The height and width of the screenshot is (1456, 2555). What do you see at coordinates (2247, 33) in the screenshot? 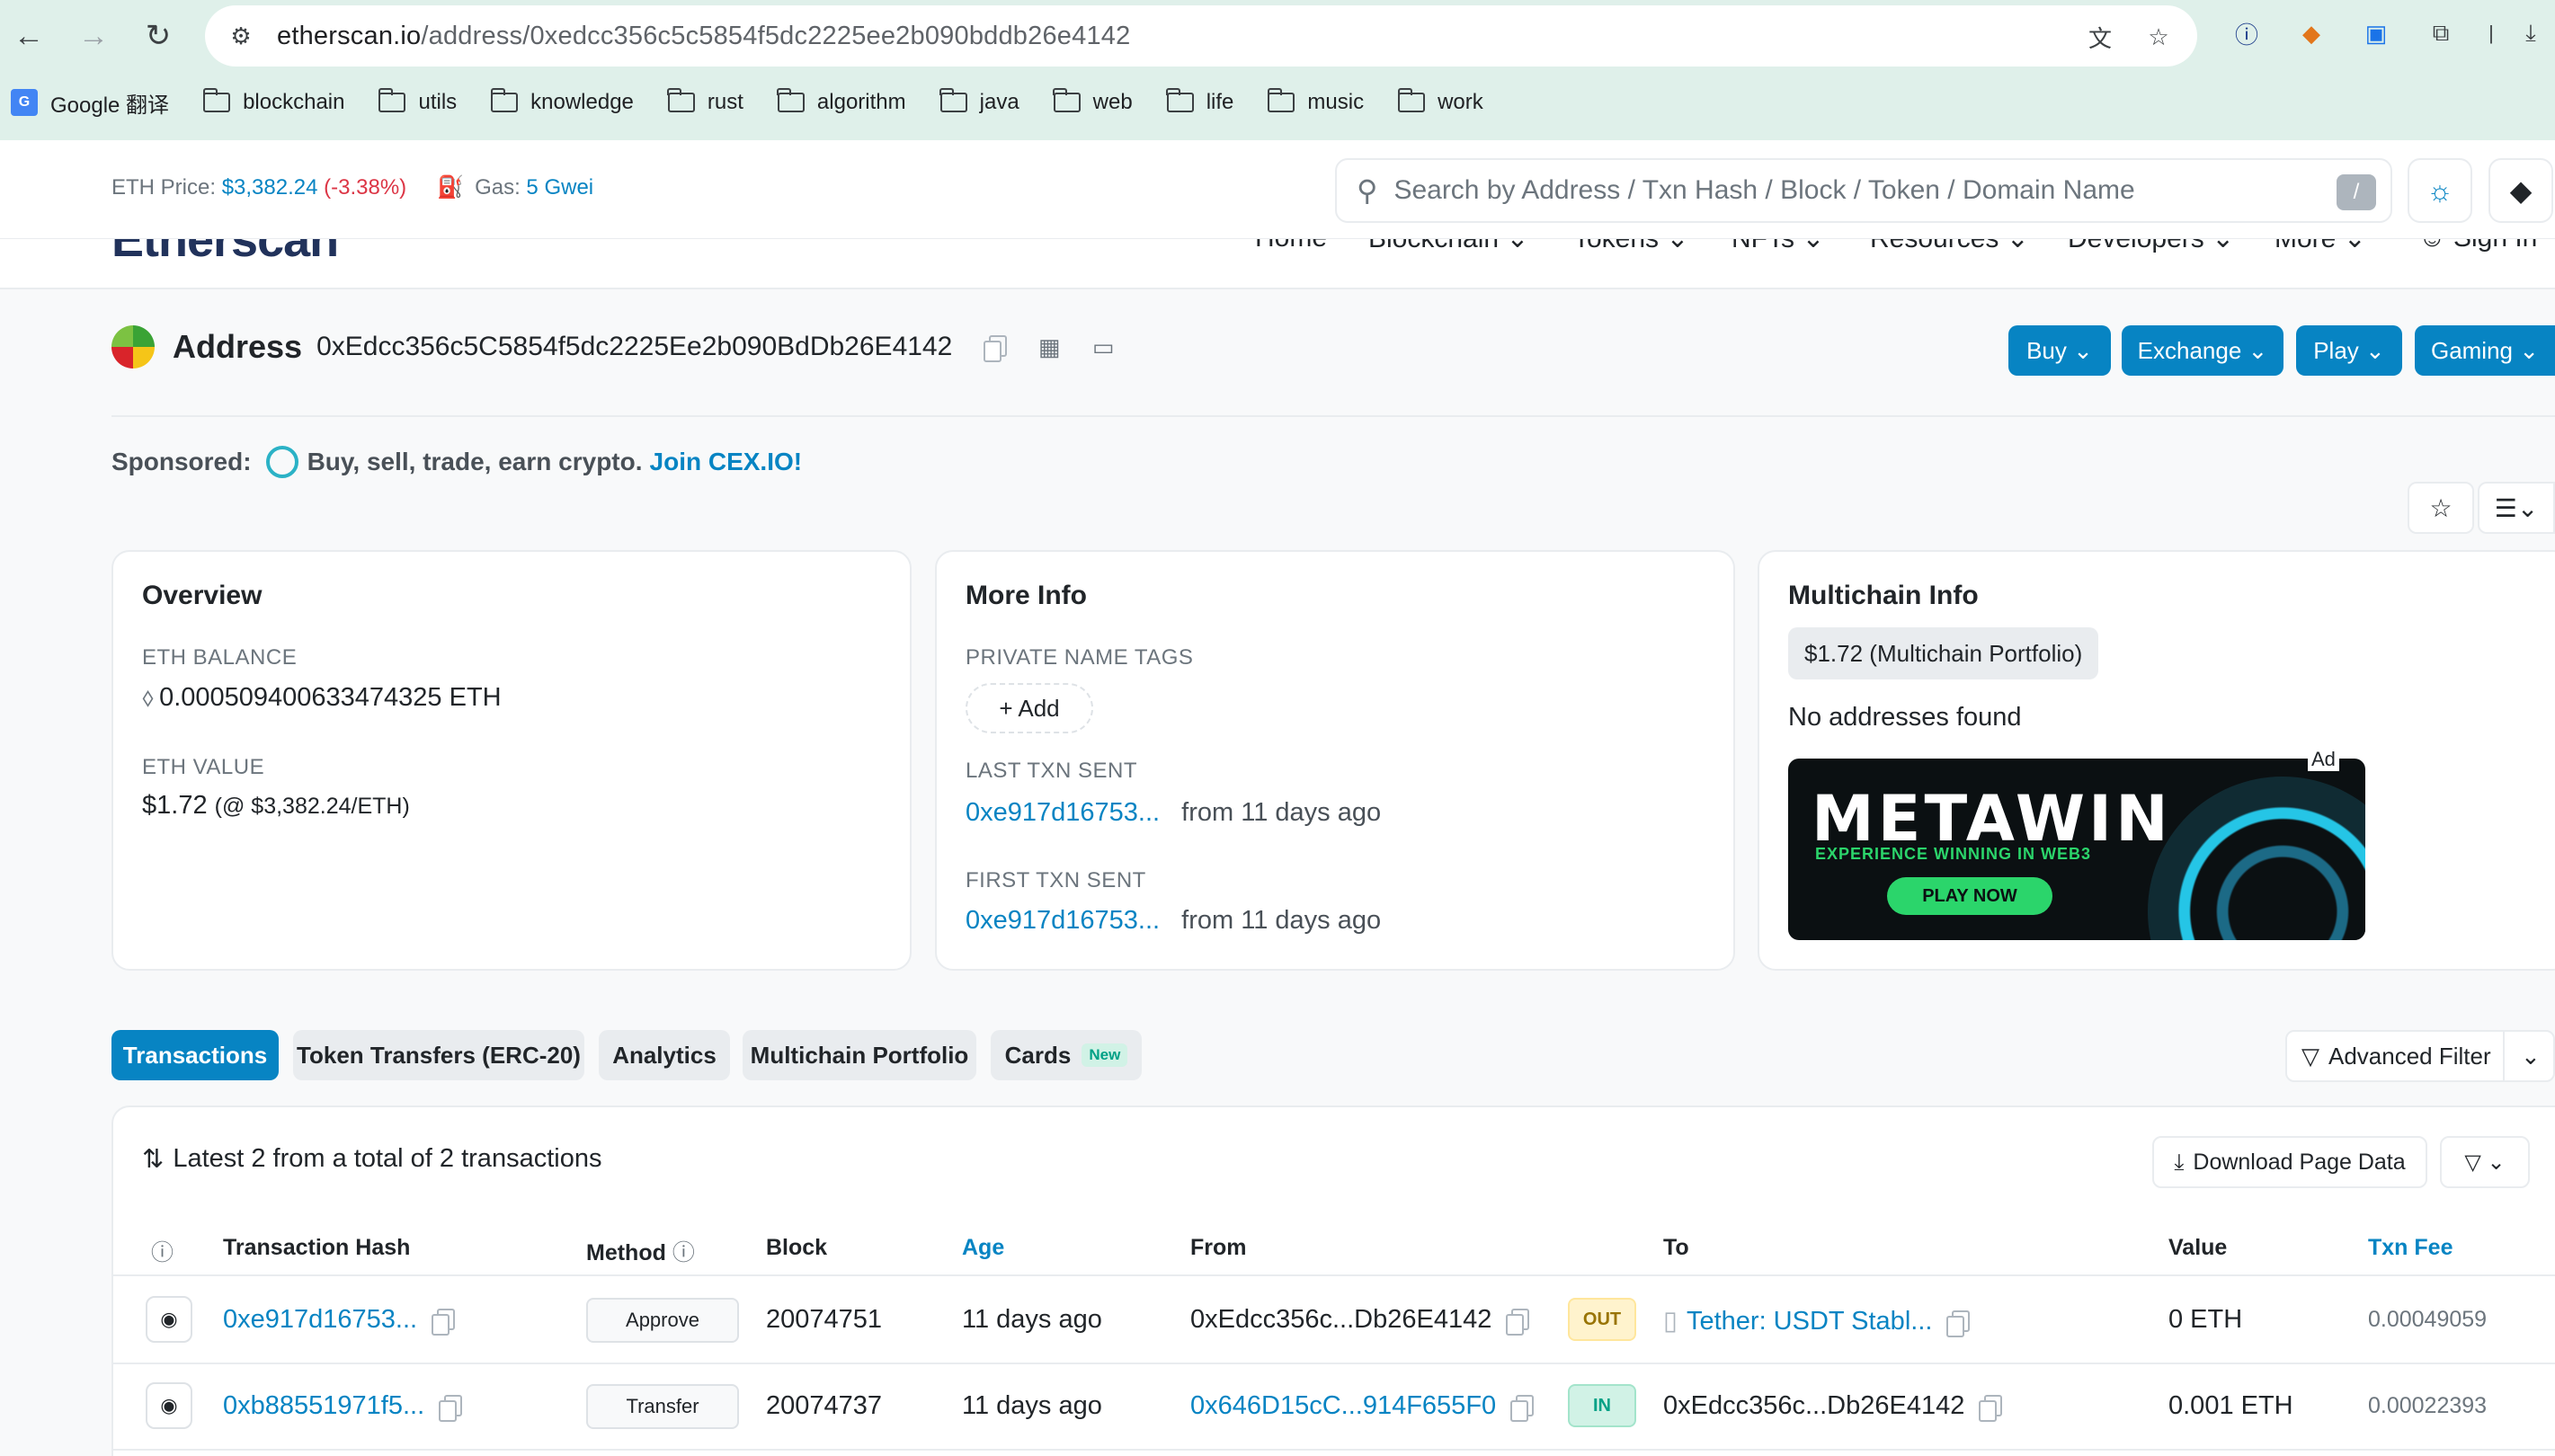
I see `1password-extension-icon: ⓘ` at bounding box center [2247, 33].